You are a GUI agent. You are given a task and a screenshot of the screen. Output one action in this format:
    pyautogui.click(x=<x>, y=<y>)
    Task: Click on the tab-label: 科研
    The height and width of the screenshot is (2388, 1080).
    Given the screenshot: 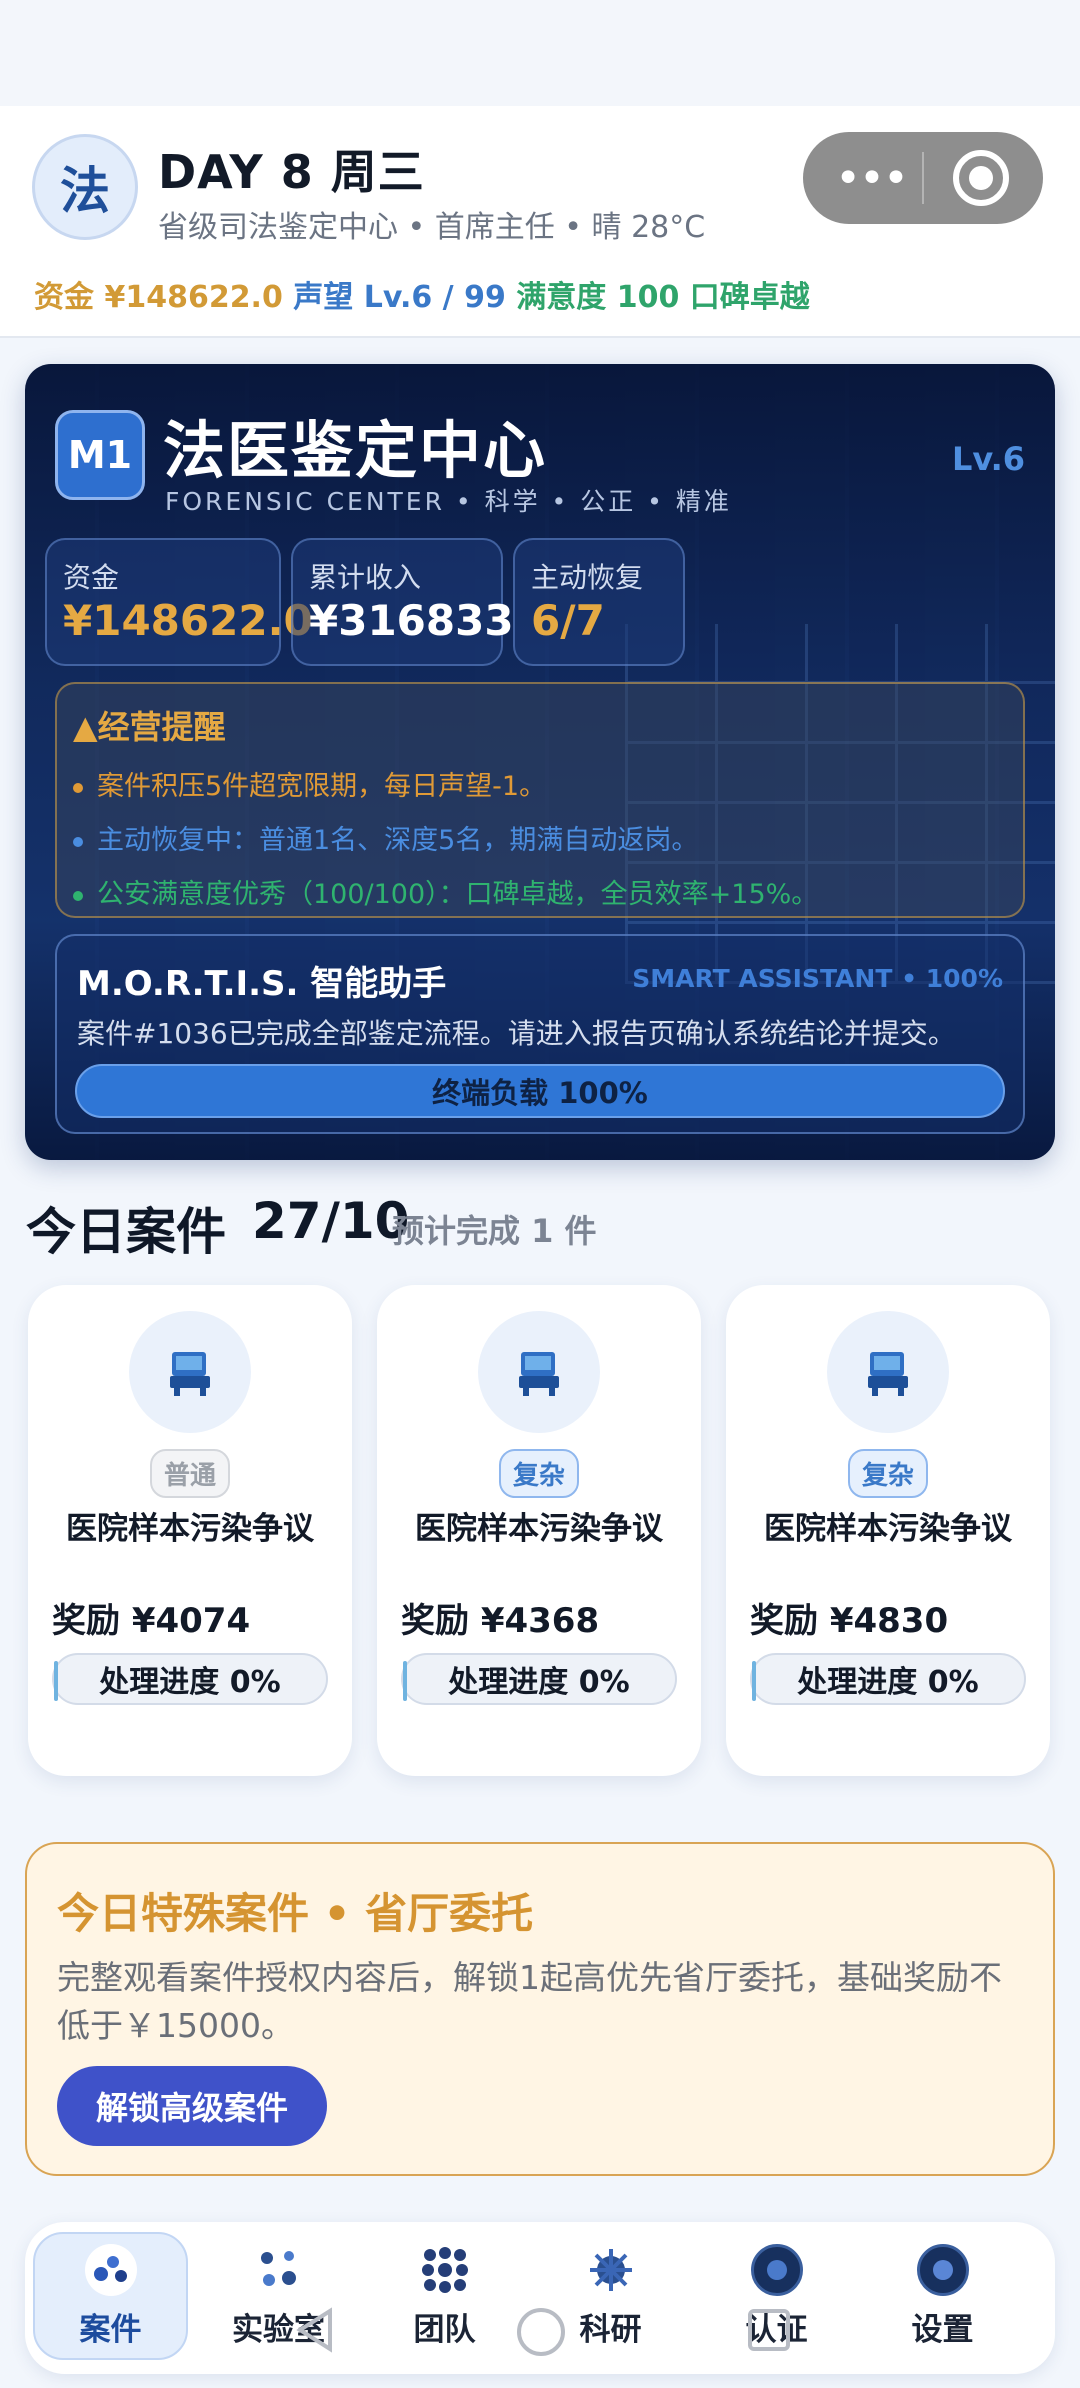 What is the action you would take?
    pyautogui.click(x=610, y=2329)
    